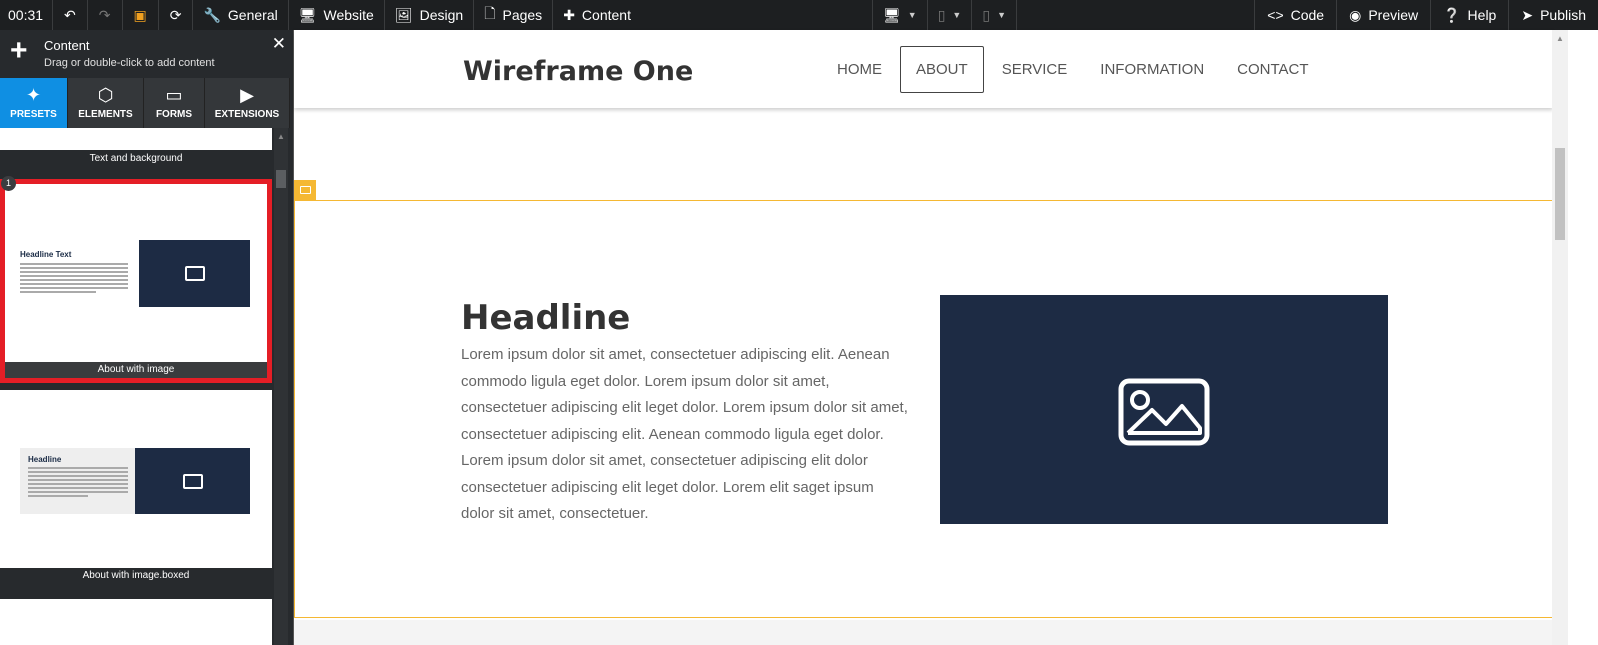  Describe the element at coordinates (136, 139) in the screenshot. I see `preset-text-and-background` at that location.